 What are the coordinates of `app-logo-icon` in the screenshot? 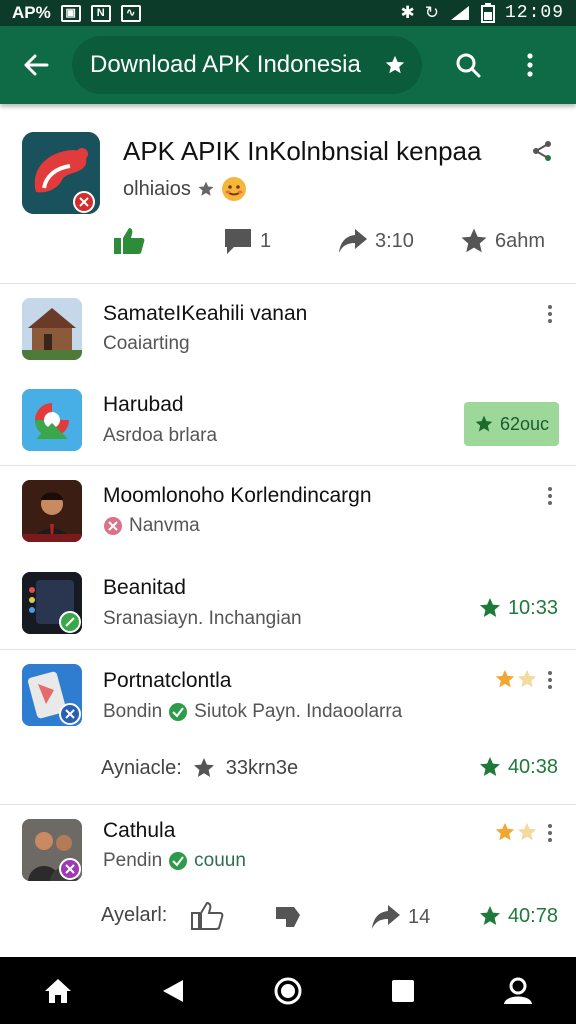 It's located at (61, 173).